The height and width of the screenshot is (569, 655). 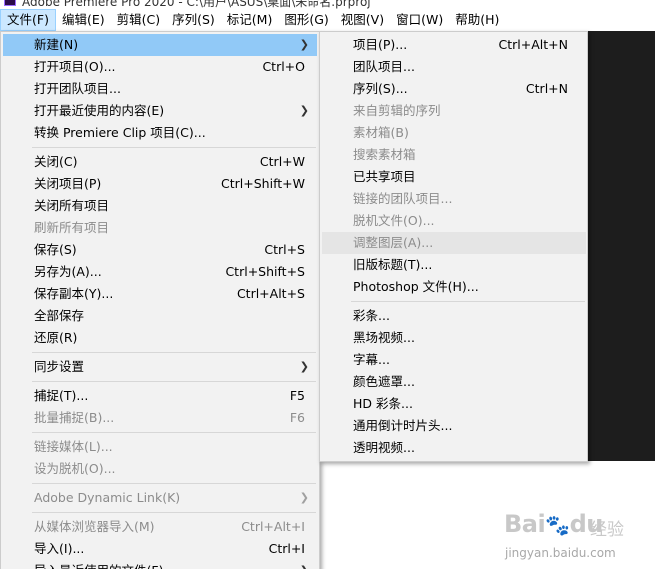 I want to click on baidu-logo: Bai🐾du, so click(x=553, y=524).